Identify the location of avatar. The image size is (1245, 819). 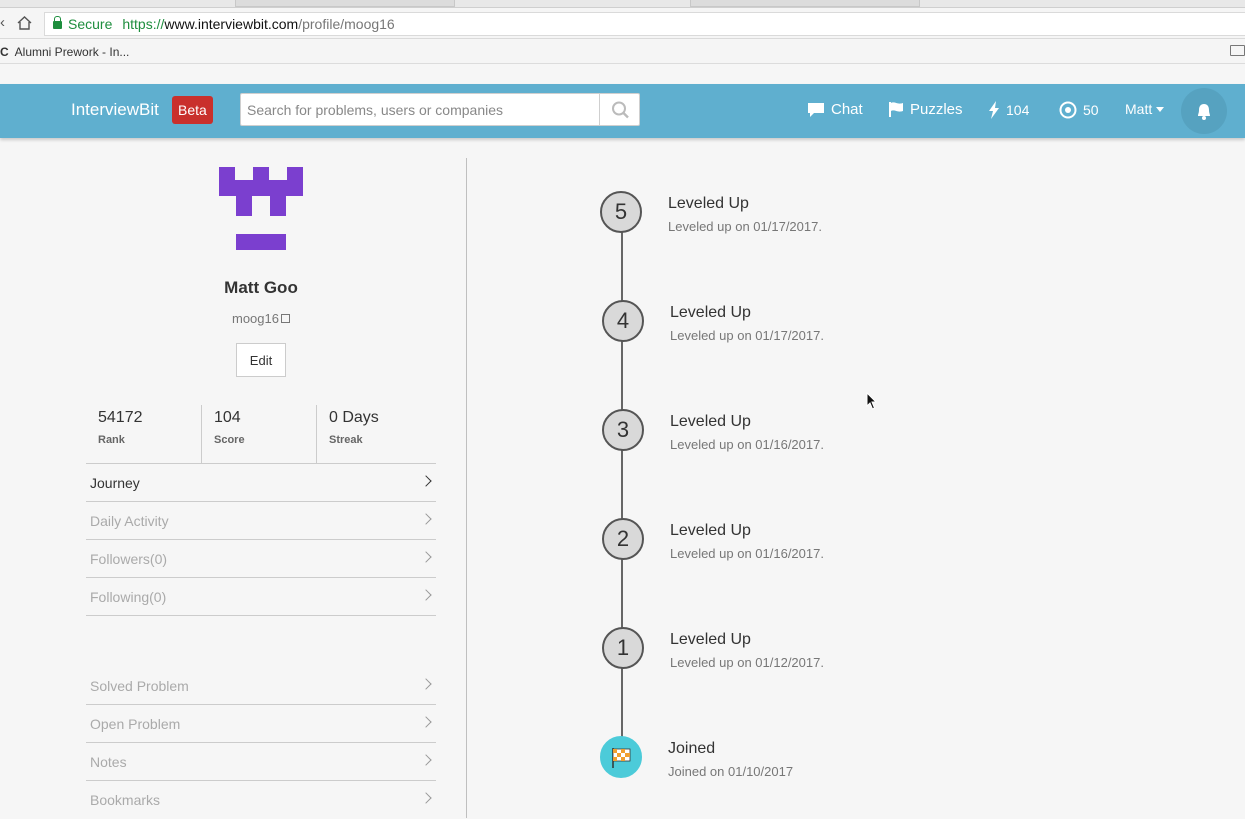
(261, 208).